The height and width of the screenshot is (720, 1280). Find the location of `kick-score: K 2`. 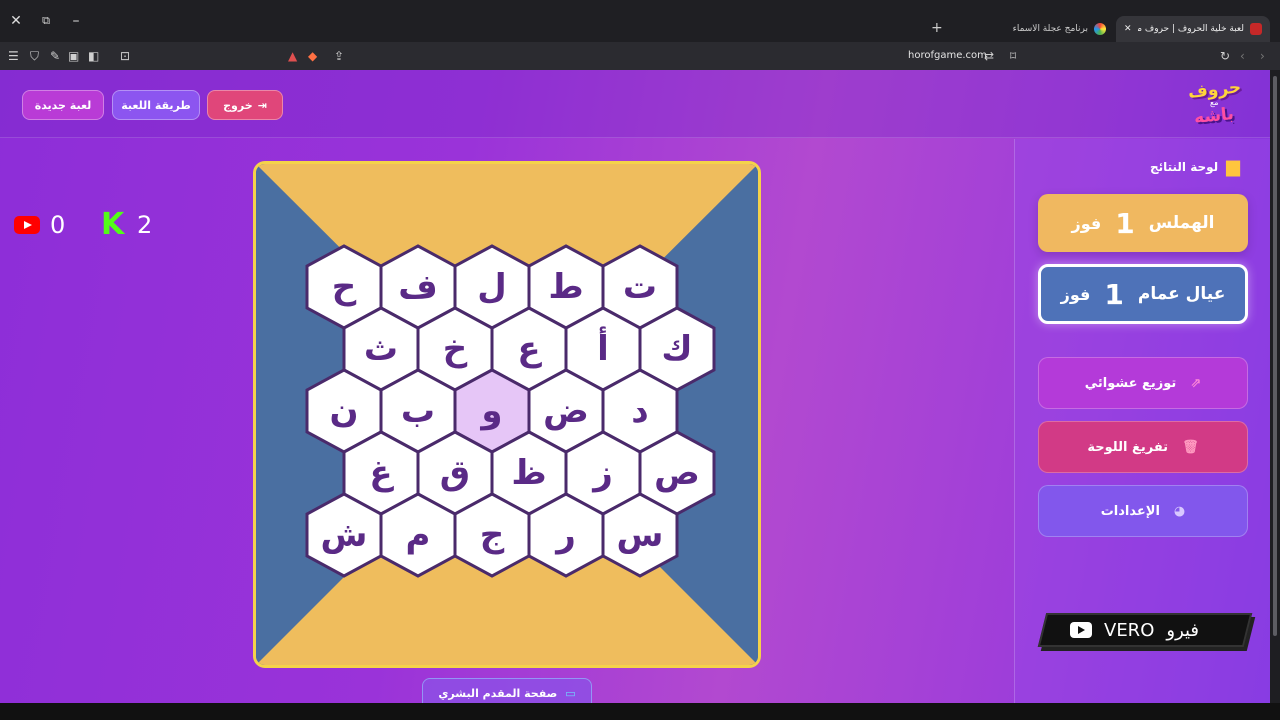

kick-score: K 2 is located at coordinates (127, 224).